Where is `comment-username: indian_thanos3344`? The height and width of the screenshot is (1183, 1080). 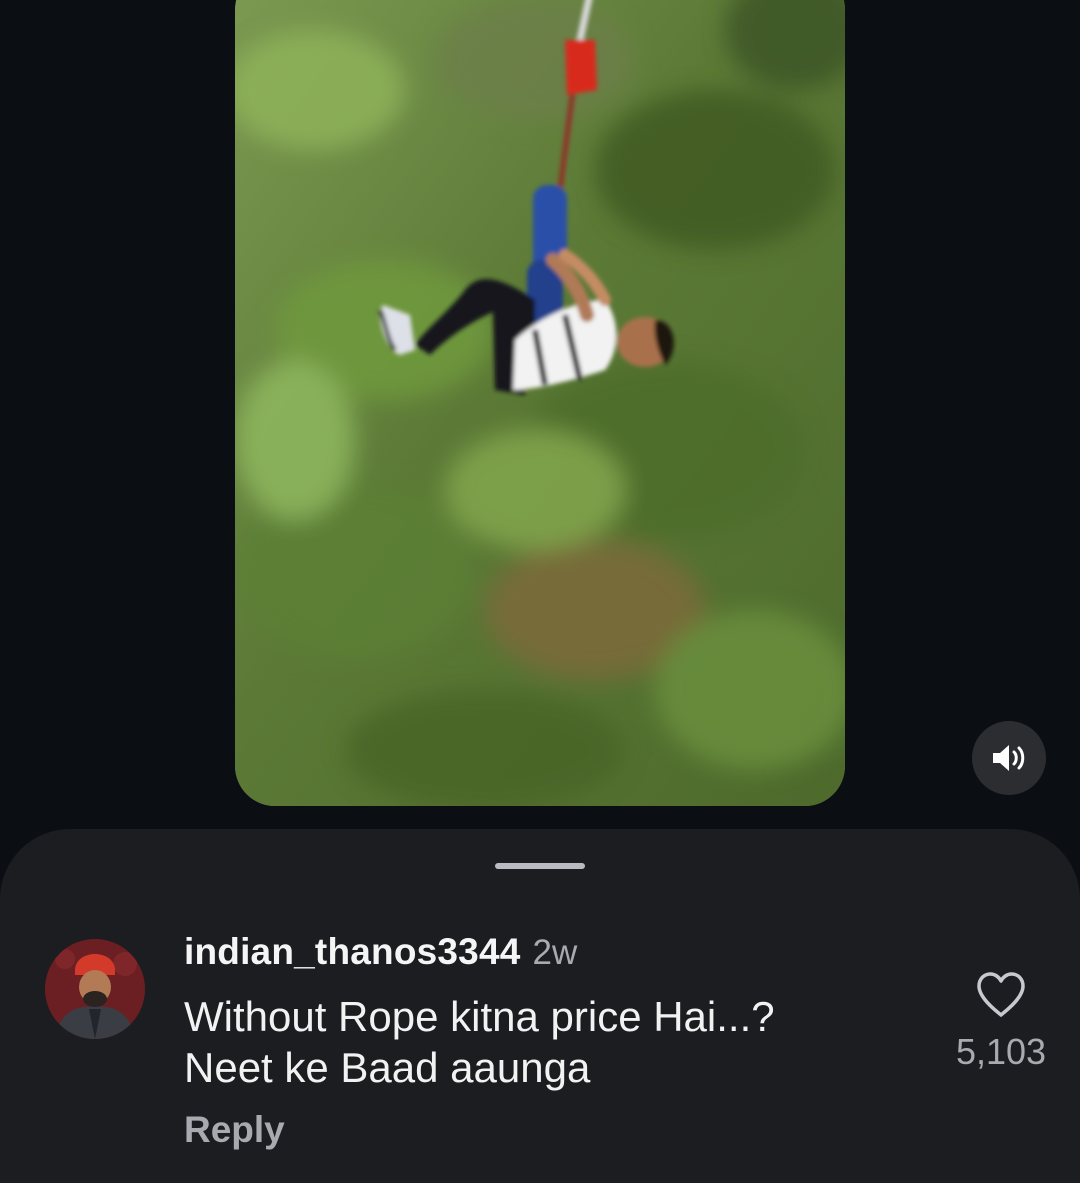 comment-username: indian_thanos3344 is located at coordinates (352, 951).